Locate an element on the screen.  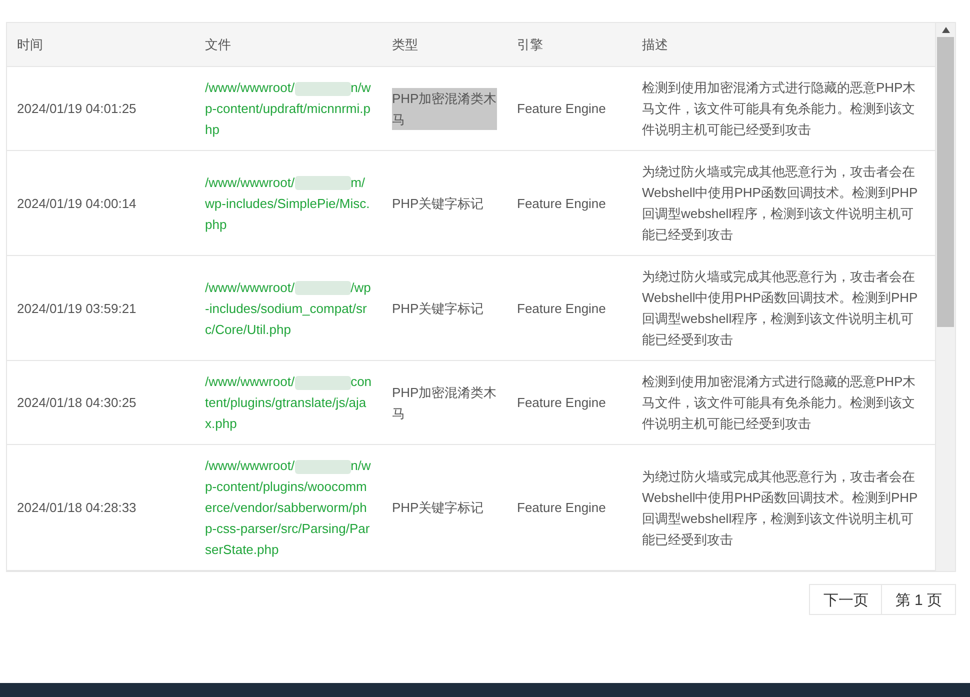
file-path-cell-text: /www/wwwroot/ /wp-includes/sodium_compat/src/Core/Util.php is located at coordinates (288, 308).